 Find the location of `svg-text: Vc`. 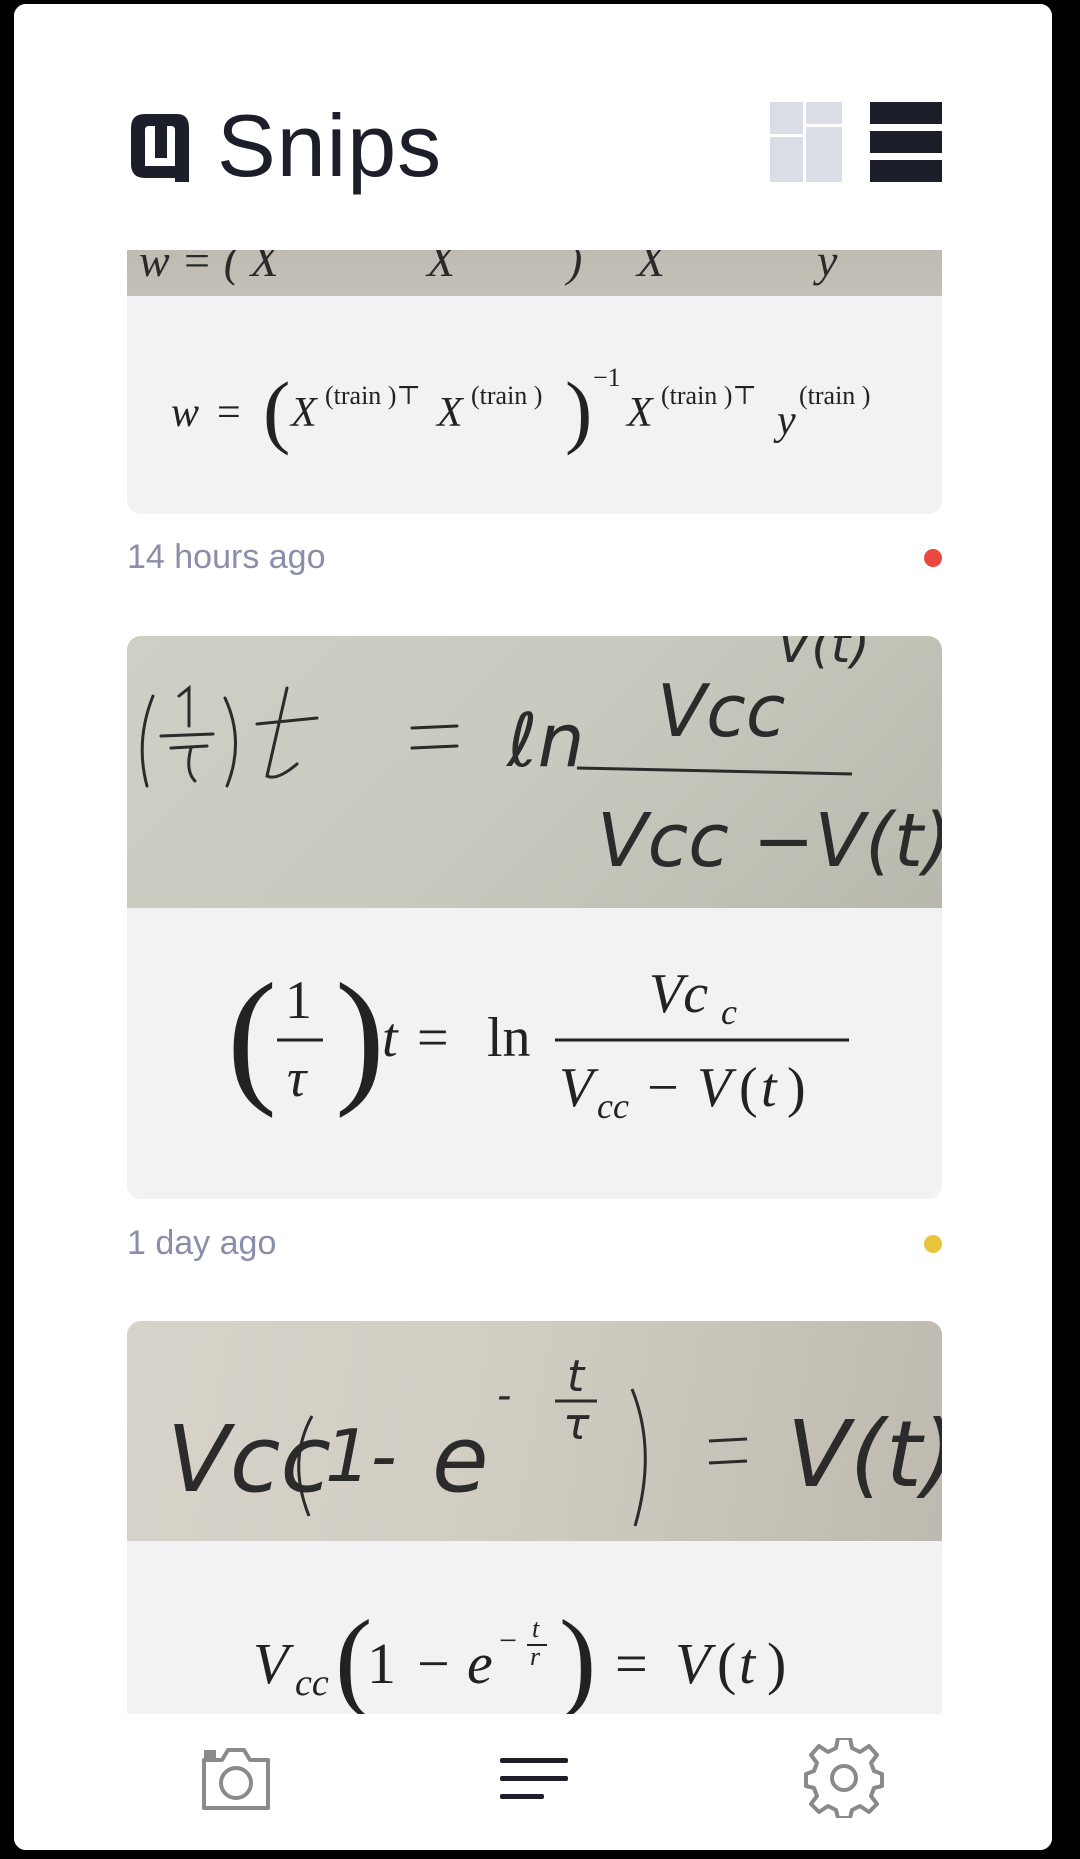

svg-text: Vc is located at coordinates (678, 994).